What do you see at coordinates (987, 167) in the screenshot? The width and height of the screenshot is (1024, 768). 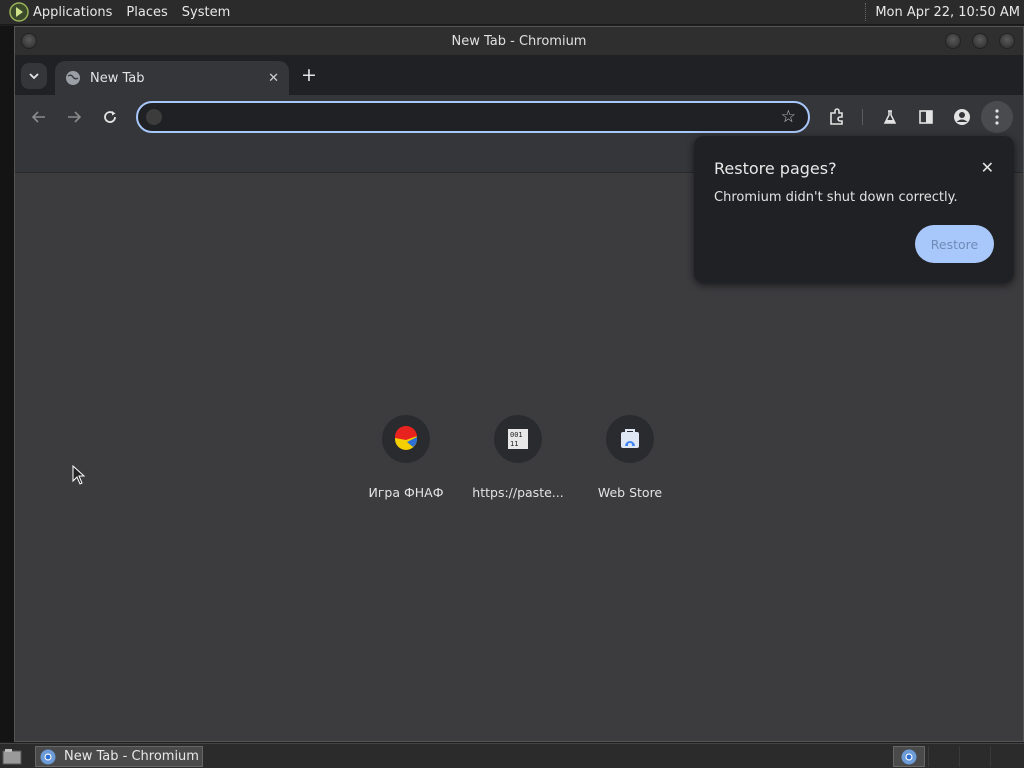 I see `close-bubble-icon: ✕` at bounding box center [987, 167].